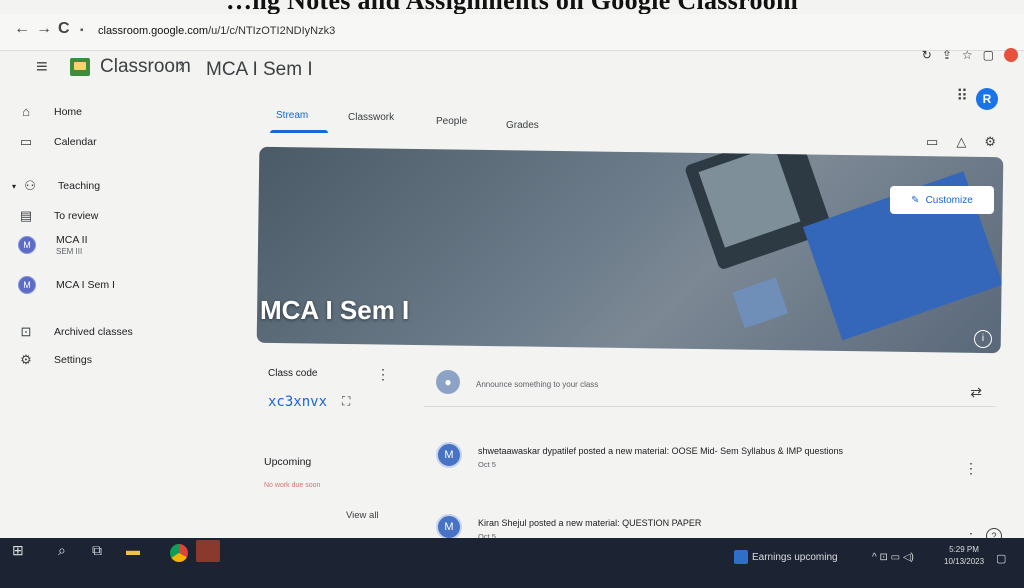 This screenshot has width=1024, height=588. Describe the element at coordinates (451, 121) in the screenshot. I see `tab-people: People` at that location.